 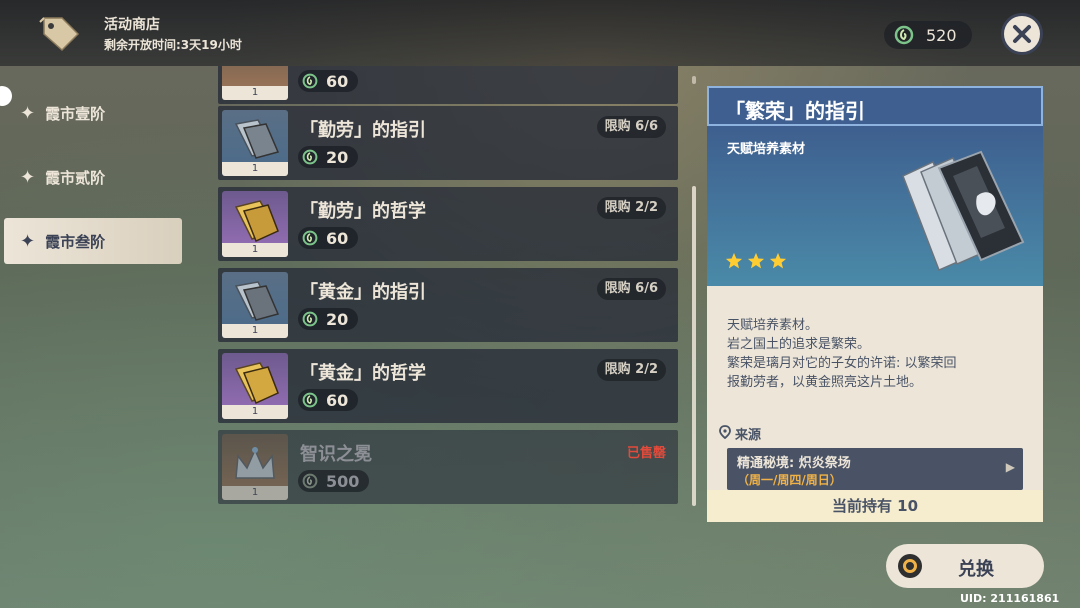 What do you see at coordinates (825, 382) in the screenshot?
I see `description-line: 报勤劳者，以黄金照亮这片土地。` at bounding box center [825, 382].